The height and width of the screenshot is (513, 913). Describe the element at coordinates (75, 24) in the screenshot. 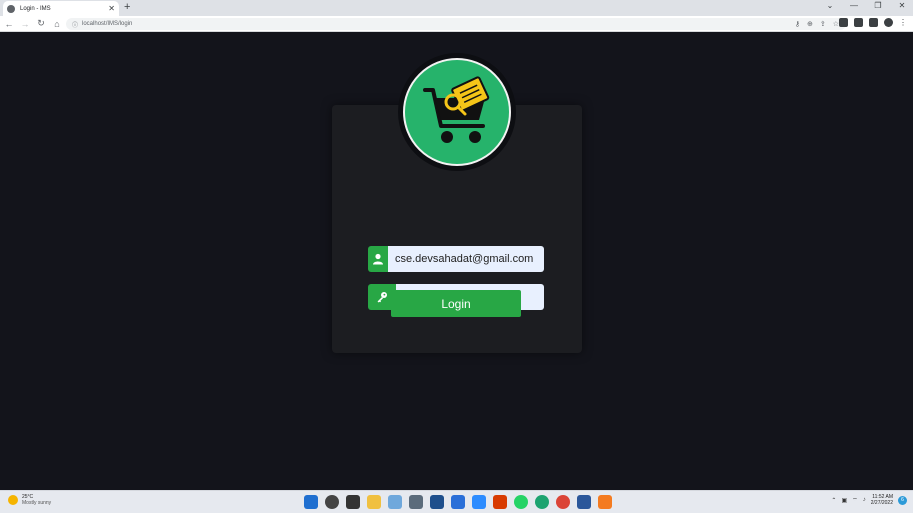

I see `site-info-icon: ⓘ` at that location.